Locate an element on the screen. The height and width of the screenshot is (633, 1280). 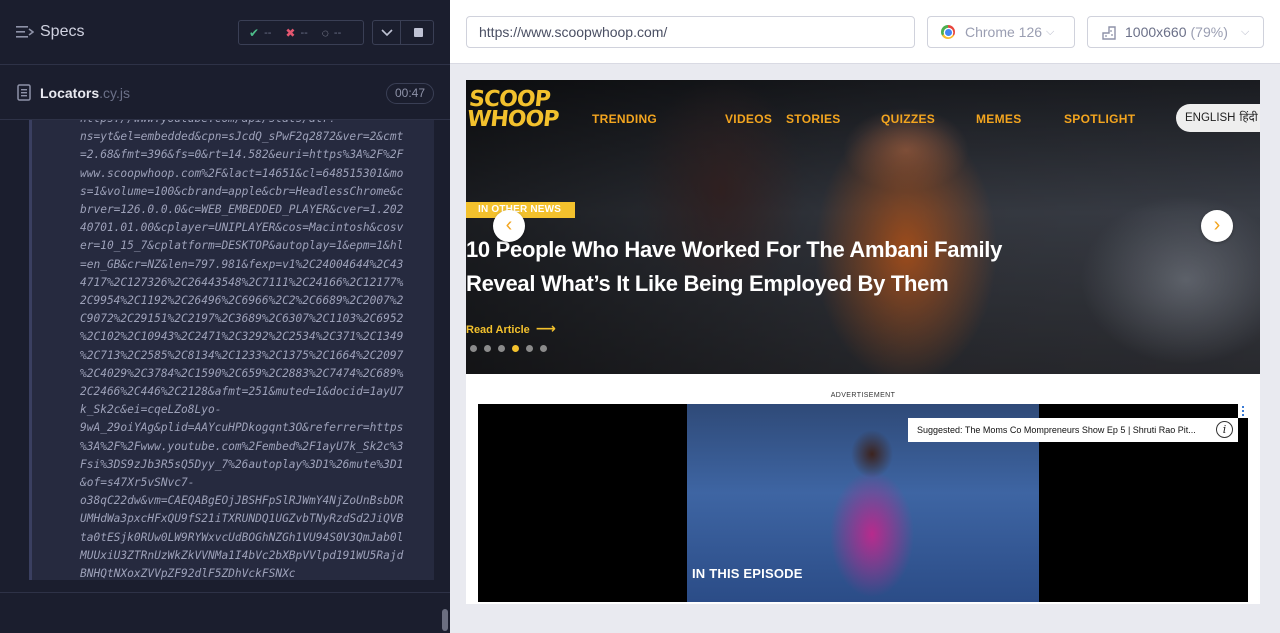
nav-trending: TRENDING is located at coordinates (624, 119).